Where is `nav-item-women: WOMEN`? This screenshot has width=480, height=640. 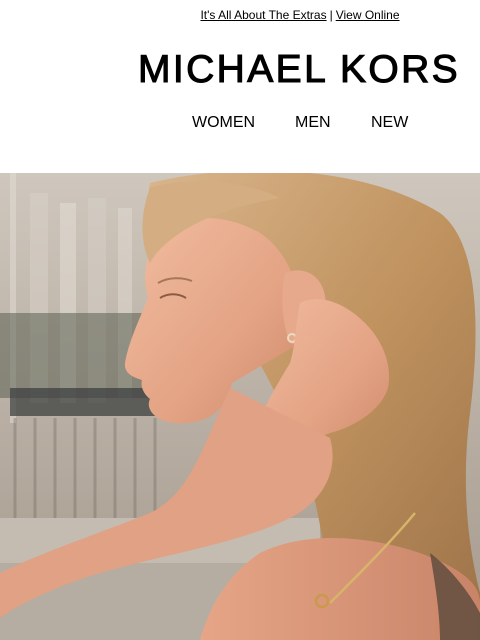 nav-item-women: WOMEN is located at coordinates (223, 123).